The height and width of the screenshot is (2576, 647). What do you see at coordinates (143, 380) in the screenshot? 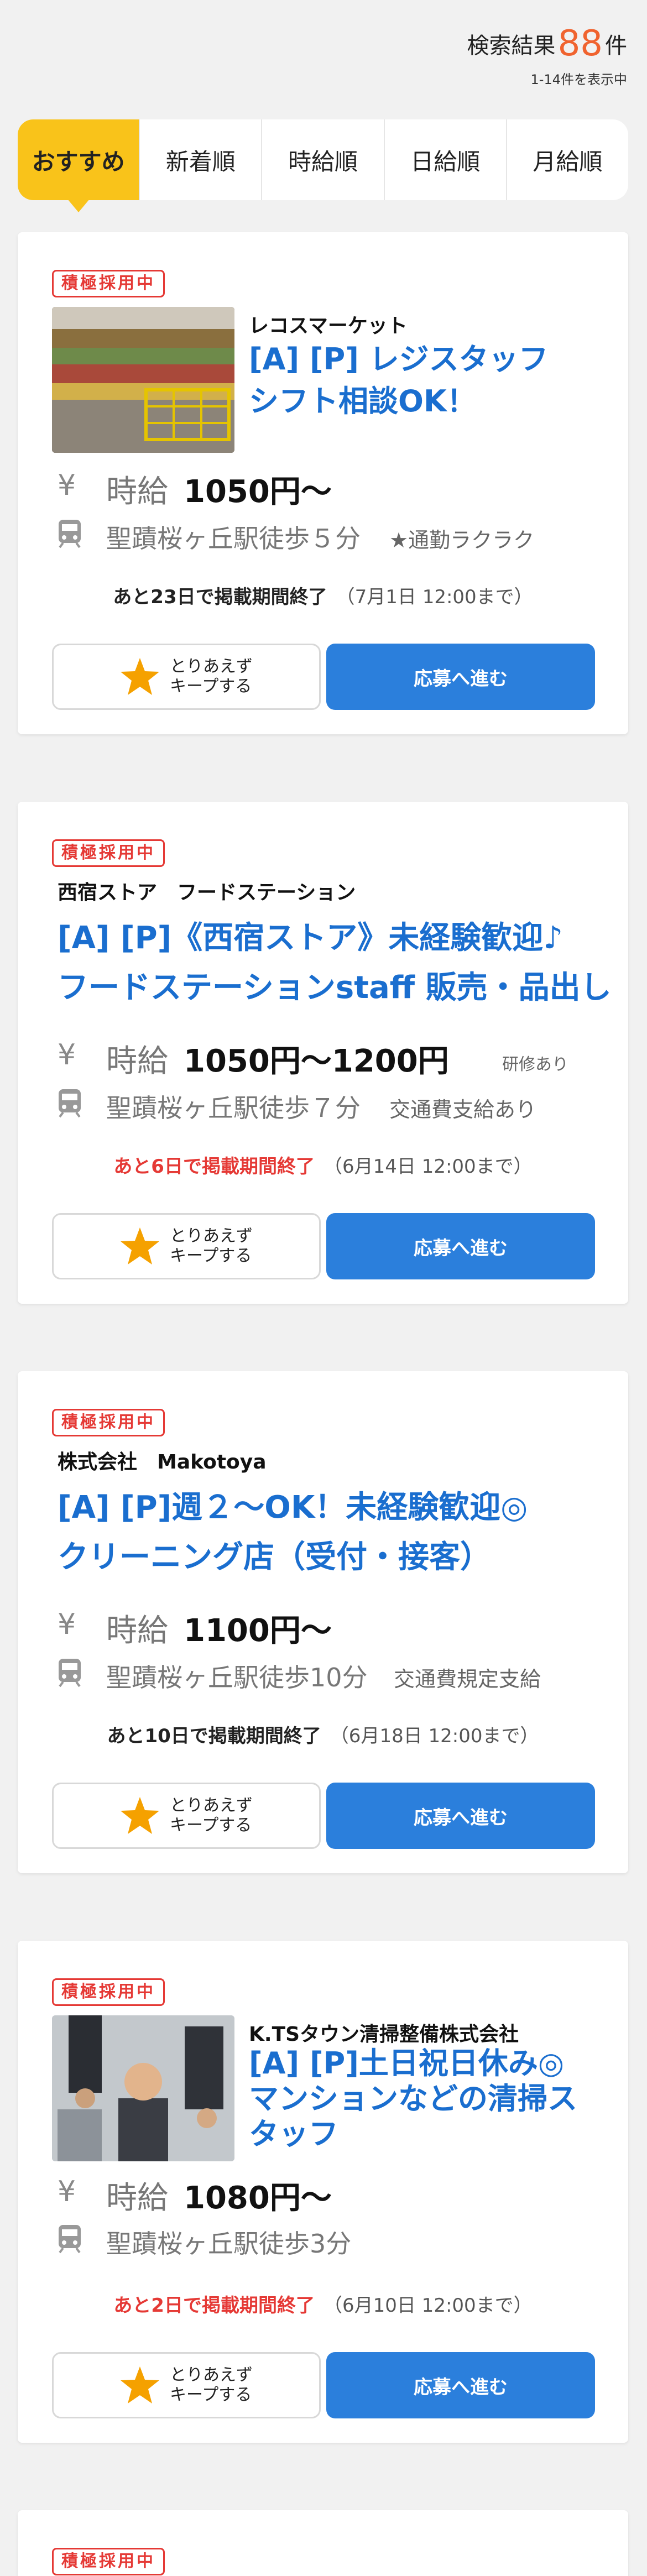
I see `job-photo-supermarket` at bounding box center [143, 380].